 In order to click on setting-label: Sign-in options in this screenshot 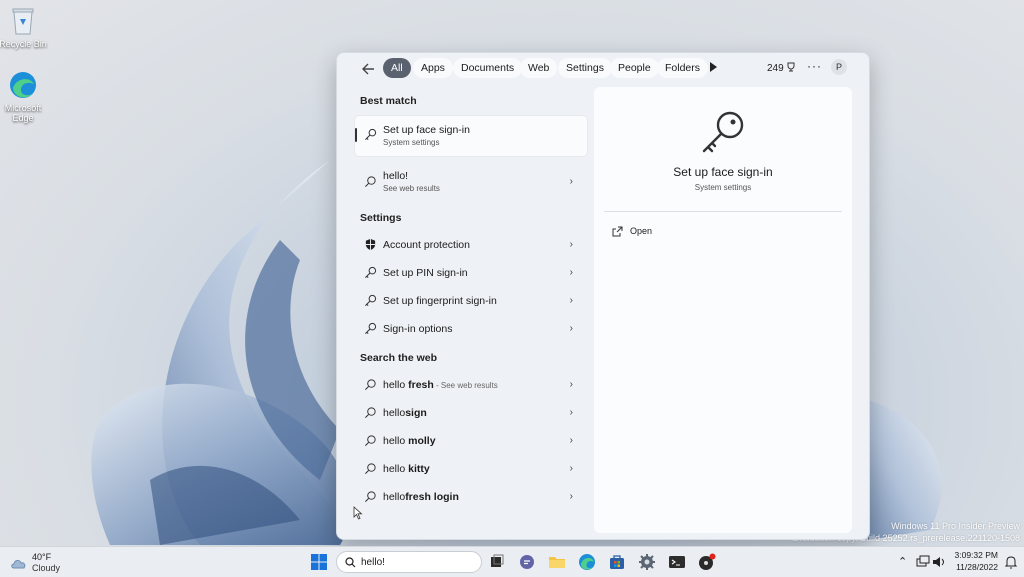, I will do `click(418, 329)`.